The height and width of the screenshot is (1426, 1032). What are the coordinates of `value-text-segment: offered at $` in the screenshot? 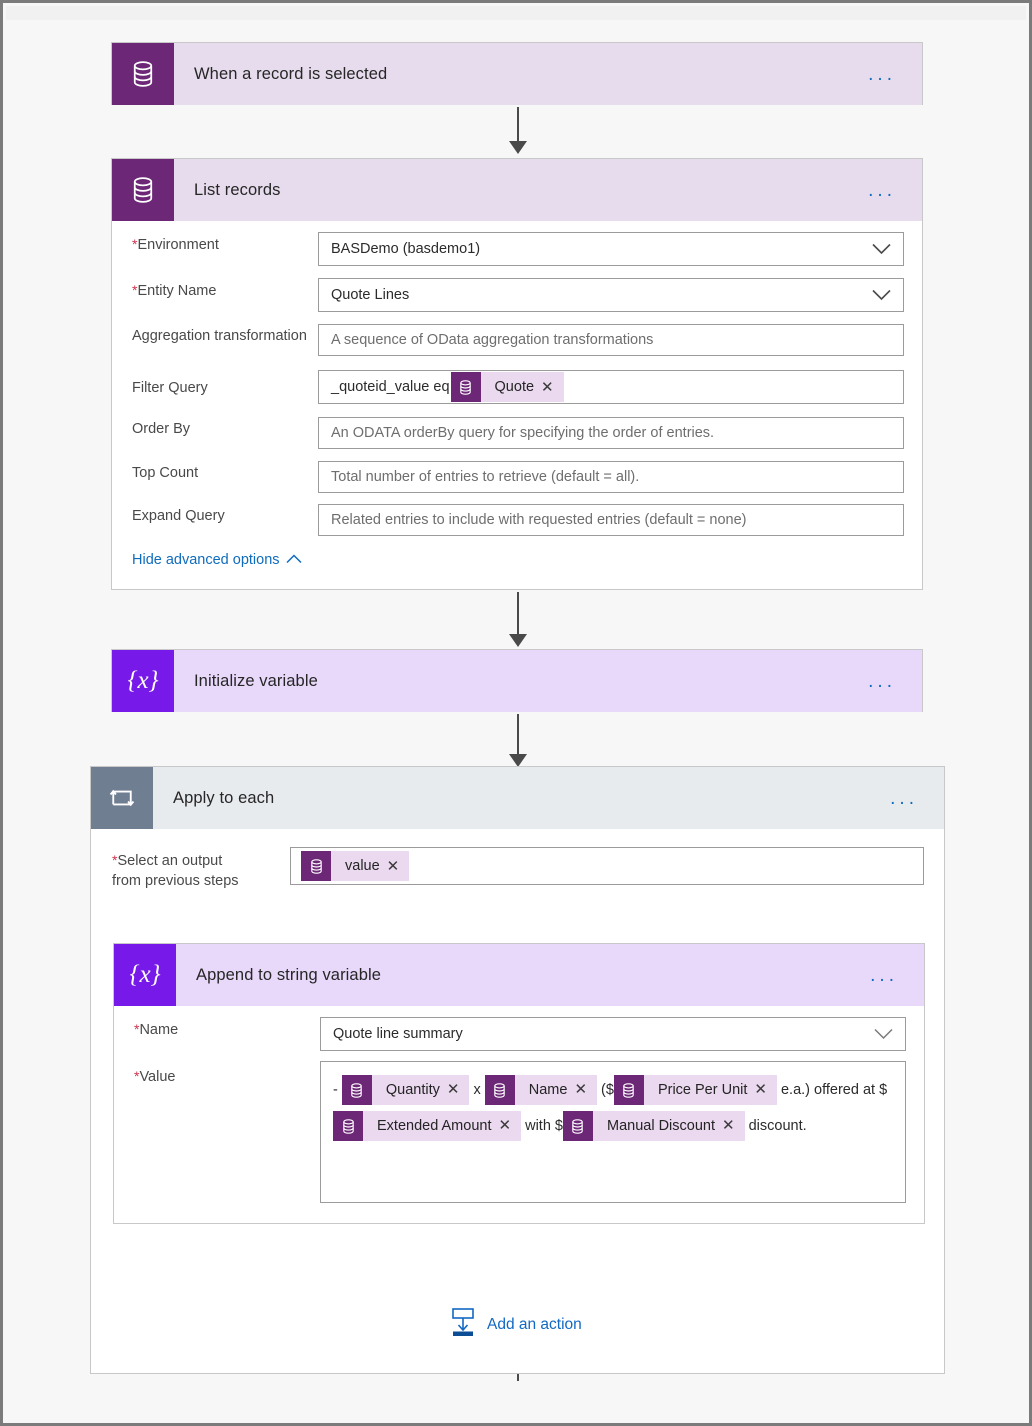 It's located at (851, 1090).